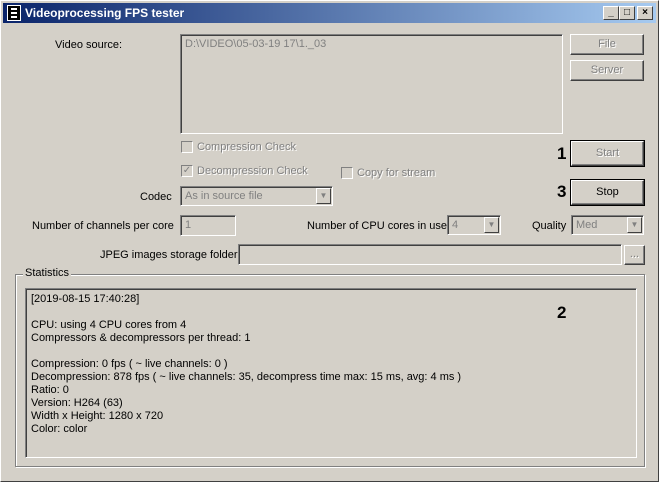  What do you see at coordinates (89, 45) in the screenshot?
I see `video-source-label: Video source:` at bounding box center [89, 45].